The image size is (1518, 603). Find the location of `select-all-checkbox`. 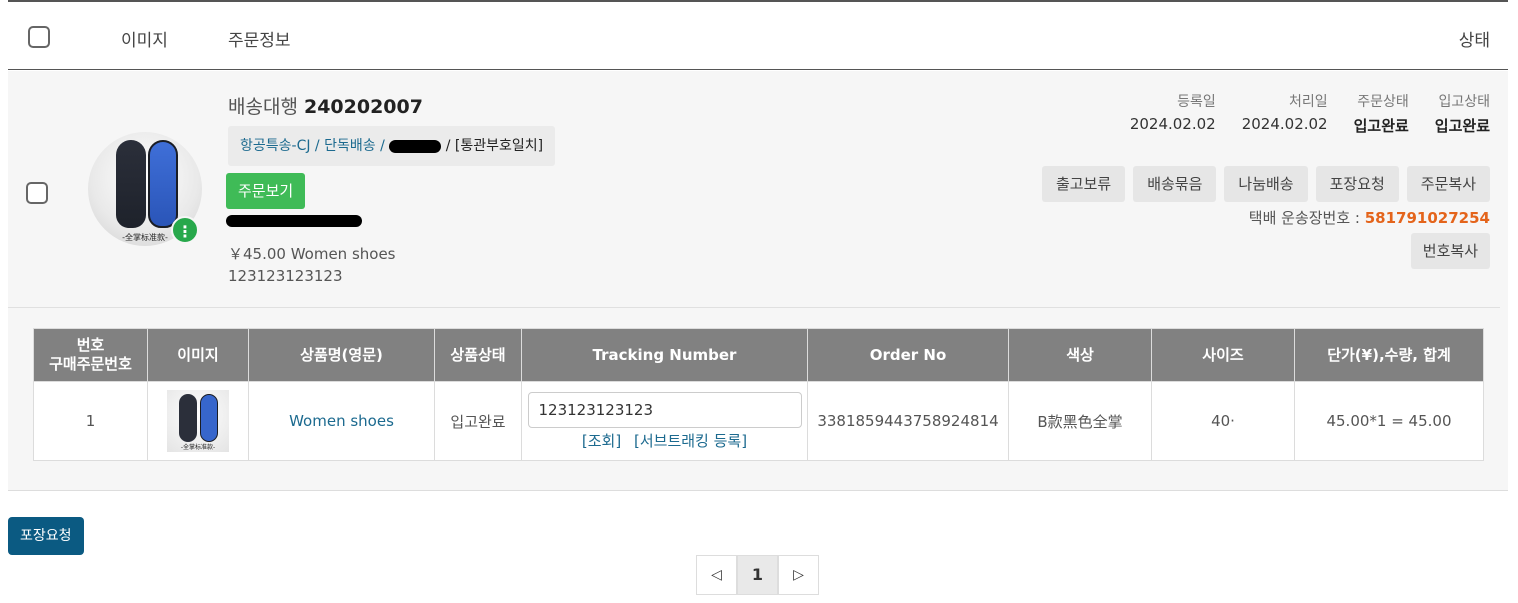

select-all-checkbox is located at coordinates (39, 37).